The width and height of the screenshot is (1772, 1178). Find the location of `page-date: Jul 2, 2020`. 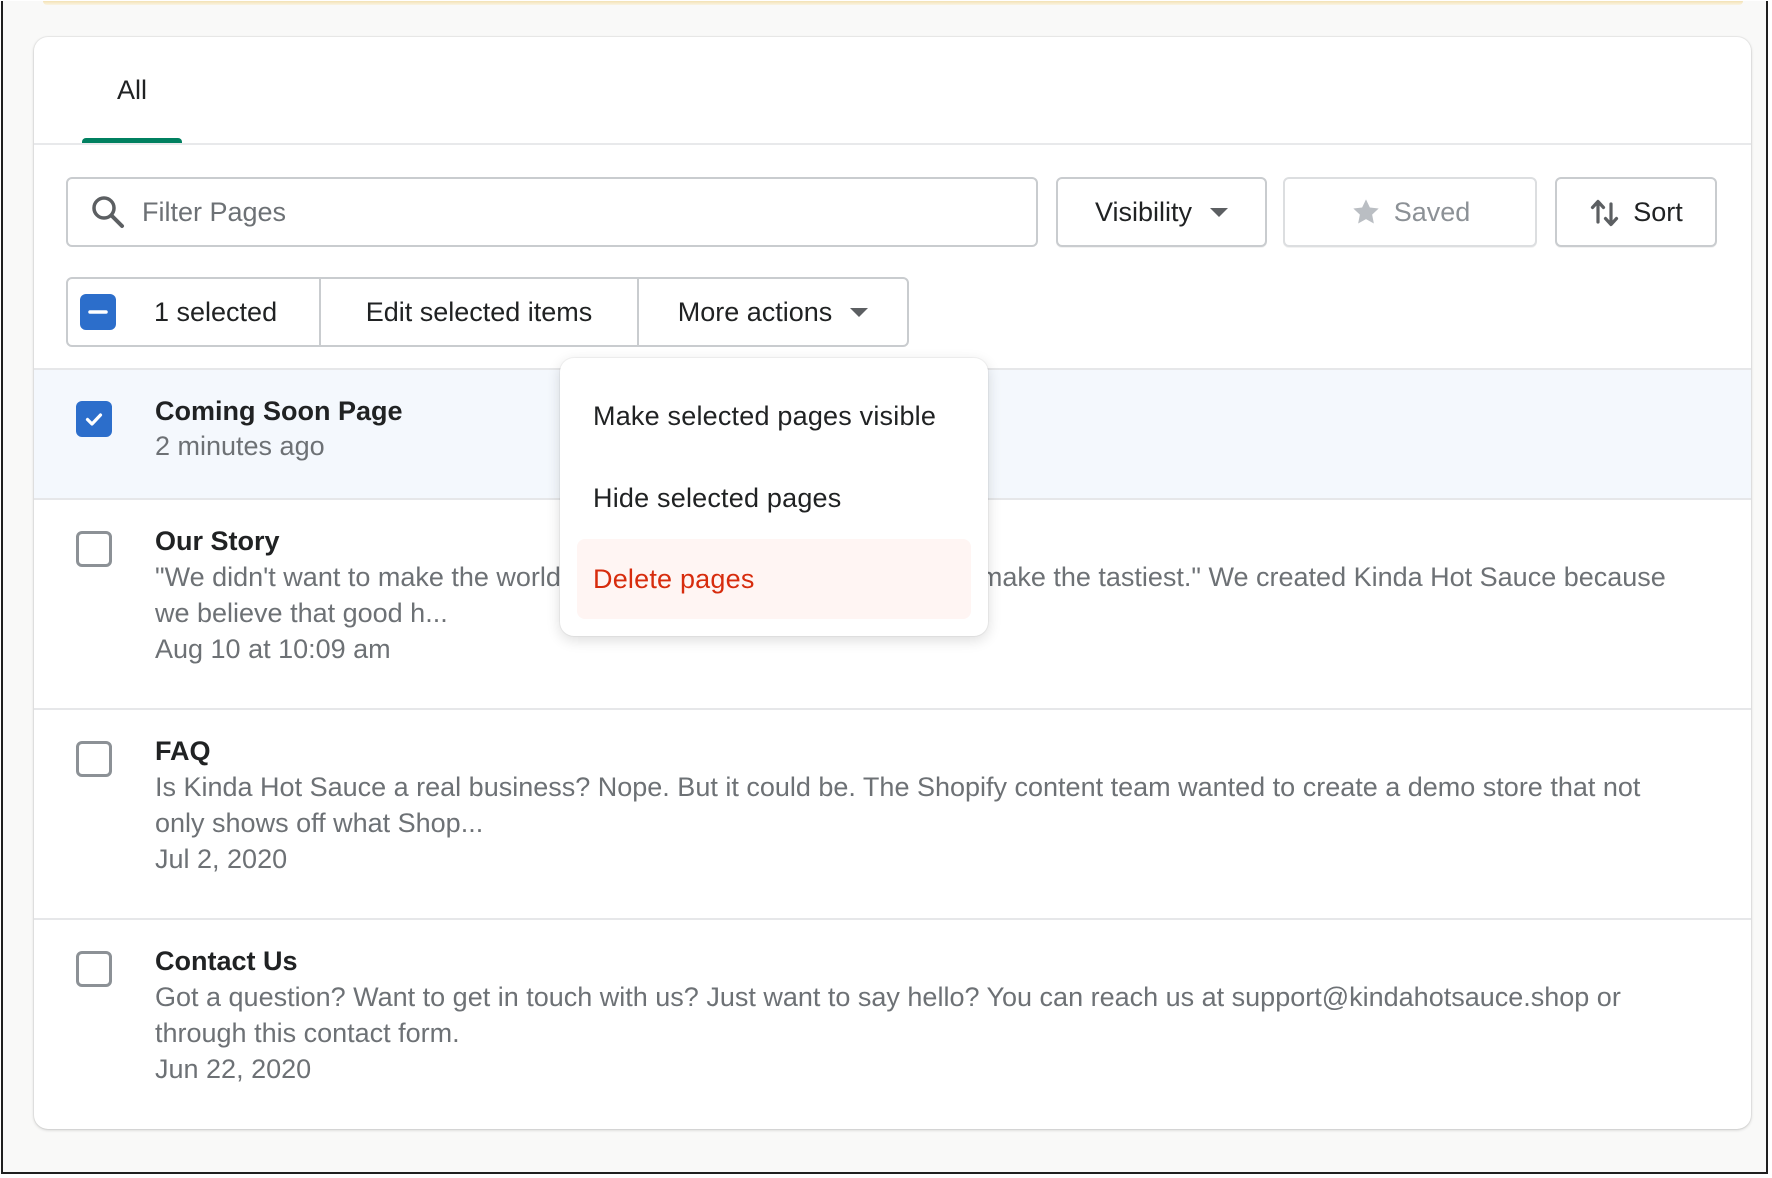

page-date: Jul 2, 2020 is located at coordinates (221, 859).